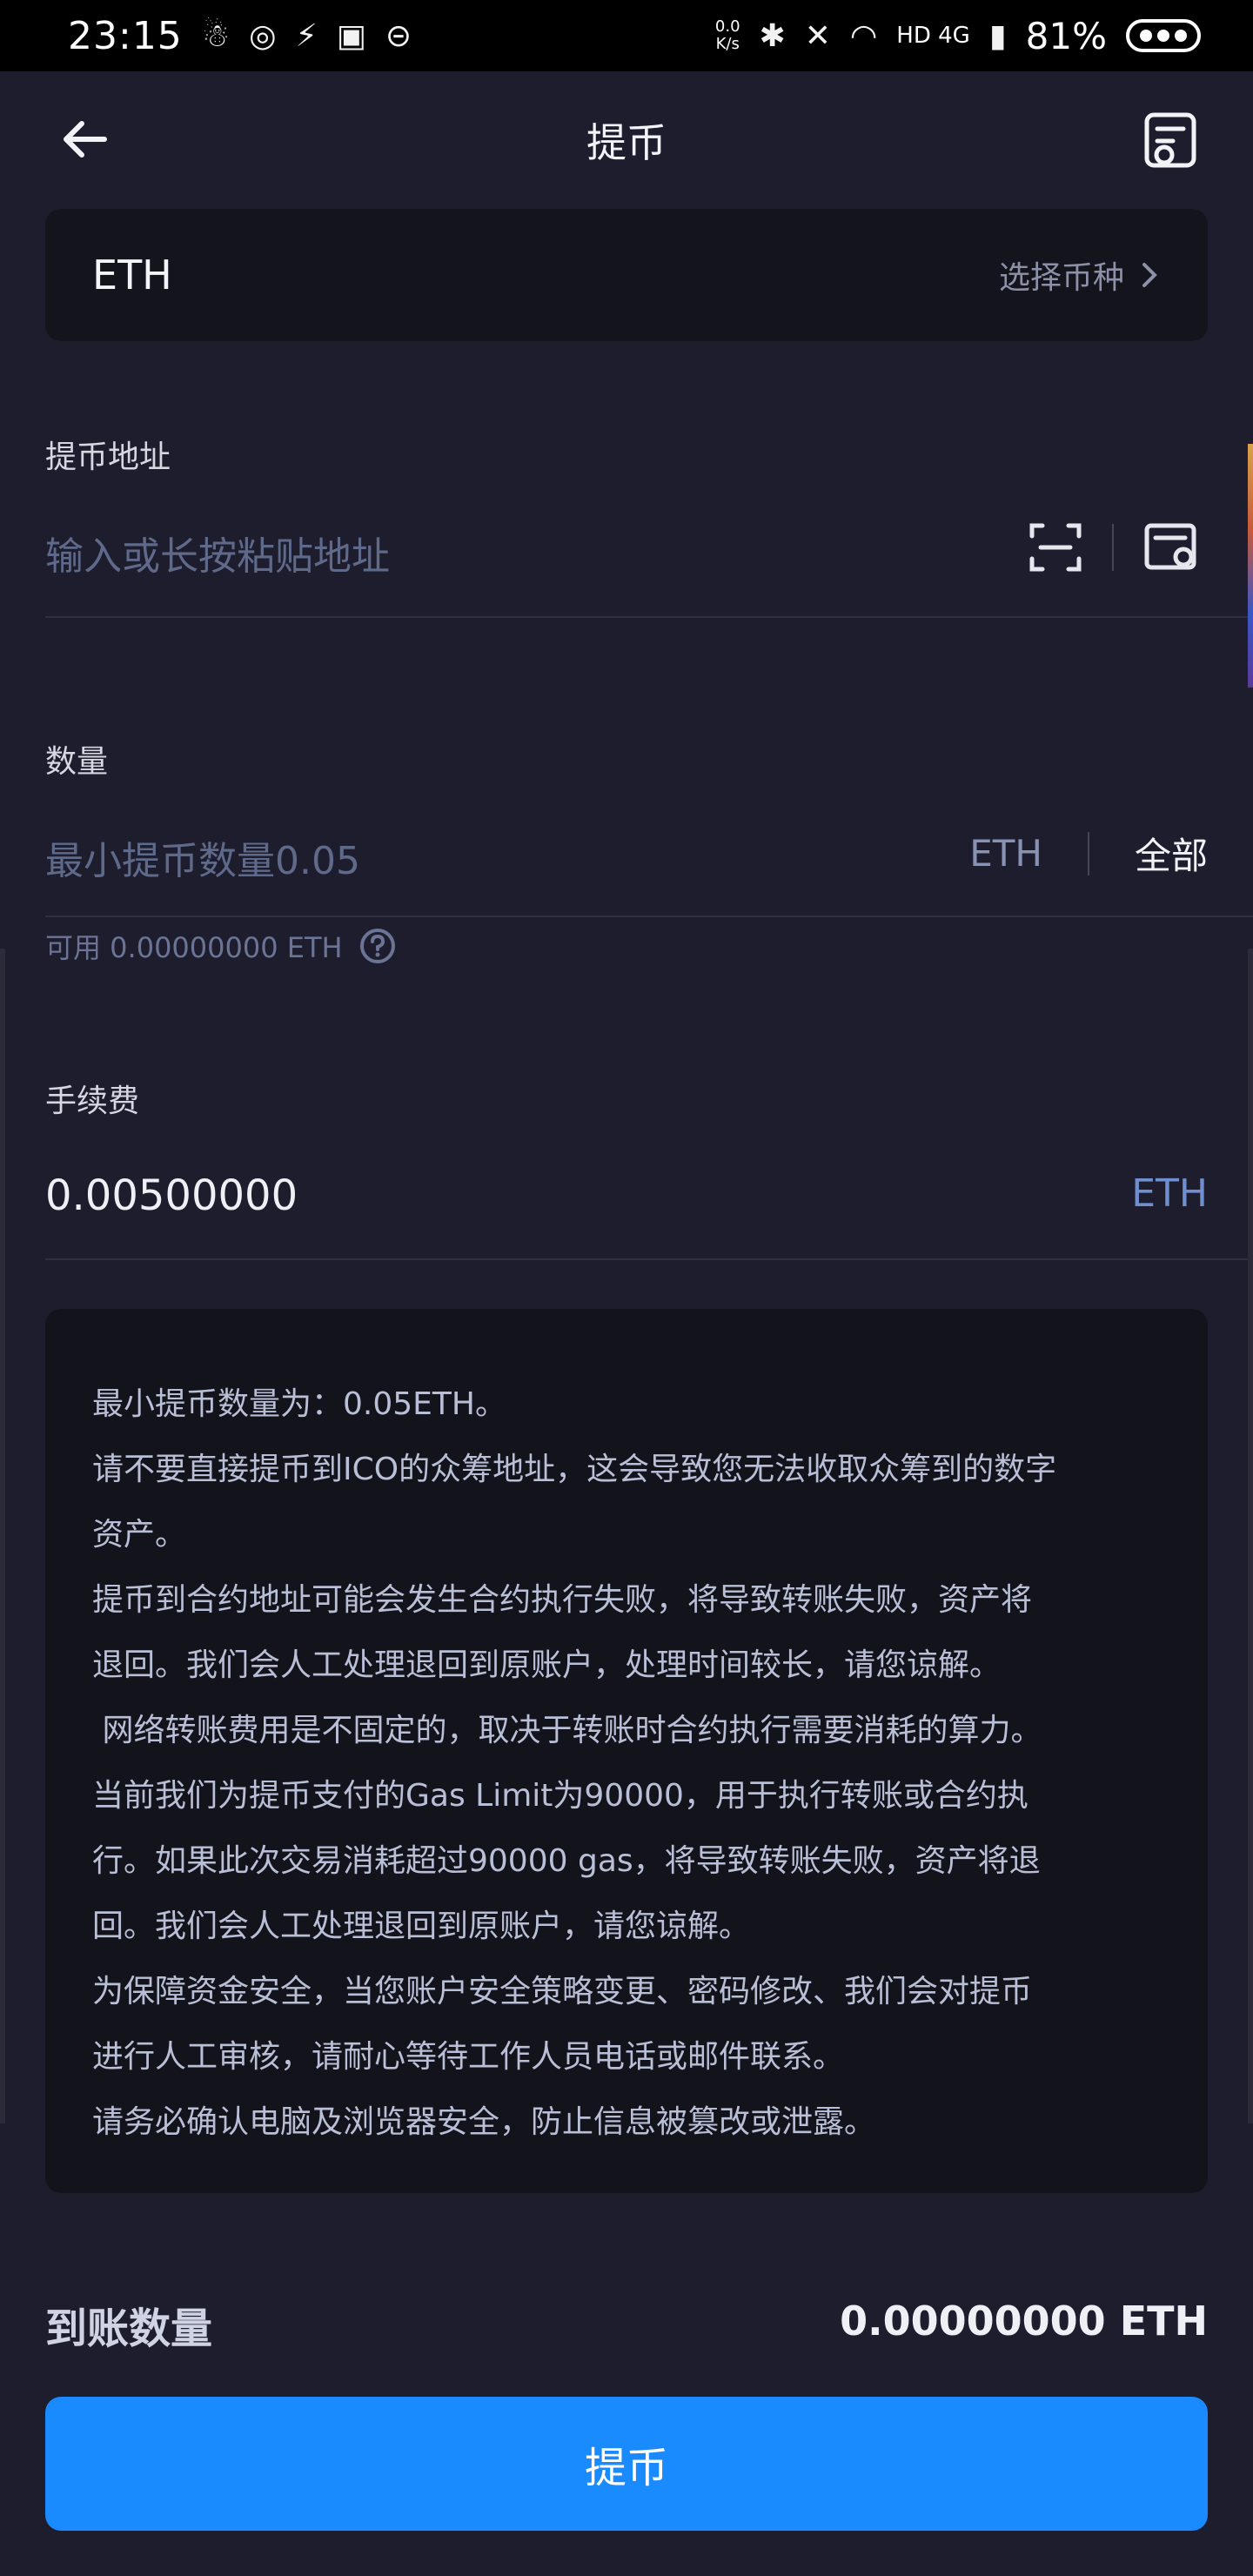 The height and width of the screenshot is (2576, 1253). Describe the element at coordinates (129, 2328) in the screenshot. I see `arrival-label: 到账数量` at that location.